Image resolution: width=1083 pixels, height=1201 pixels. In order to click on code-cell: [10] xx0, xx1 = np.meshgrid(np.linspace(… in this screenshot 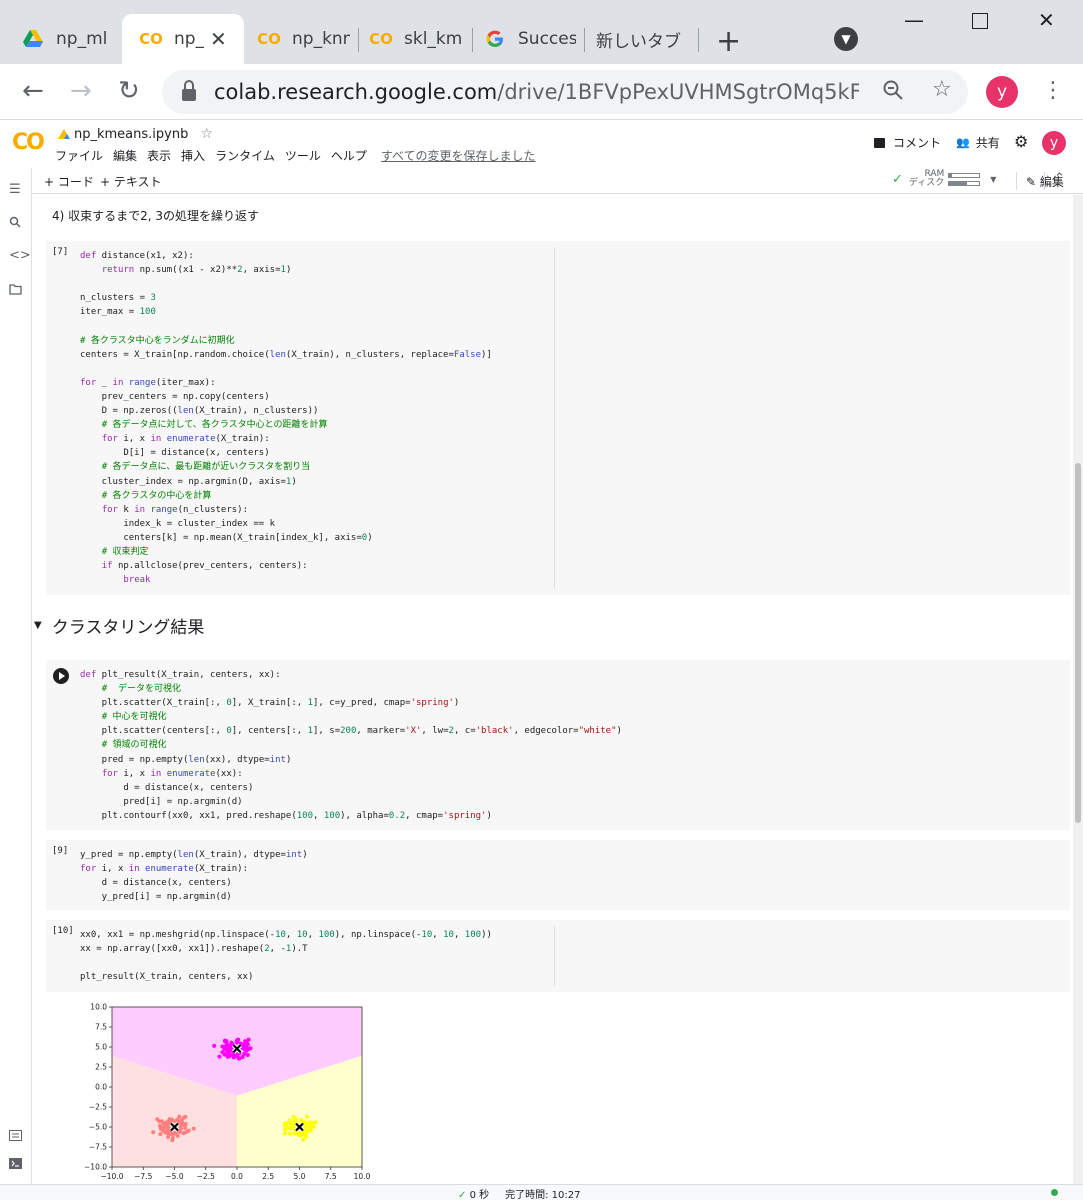, I will do `click(558, 956)`.